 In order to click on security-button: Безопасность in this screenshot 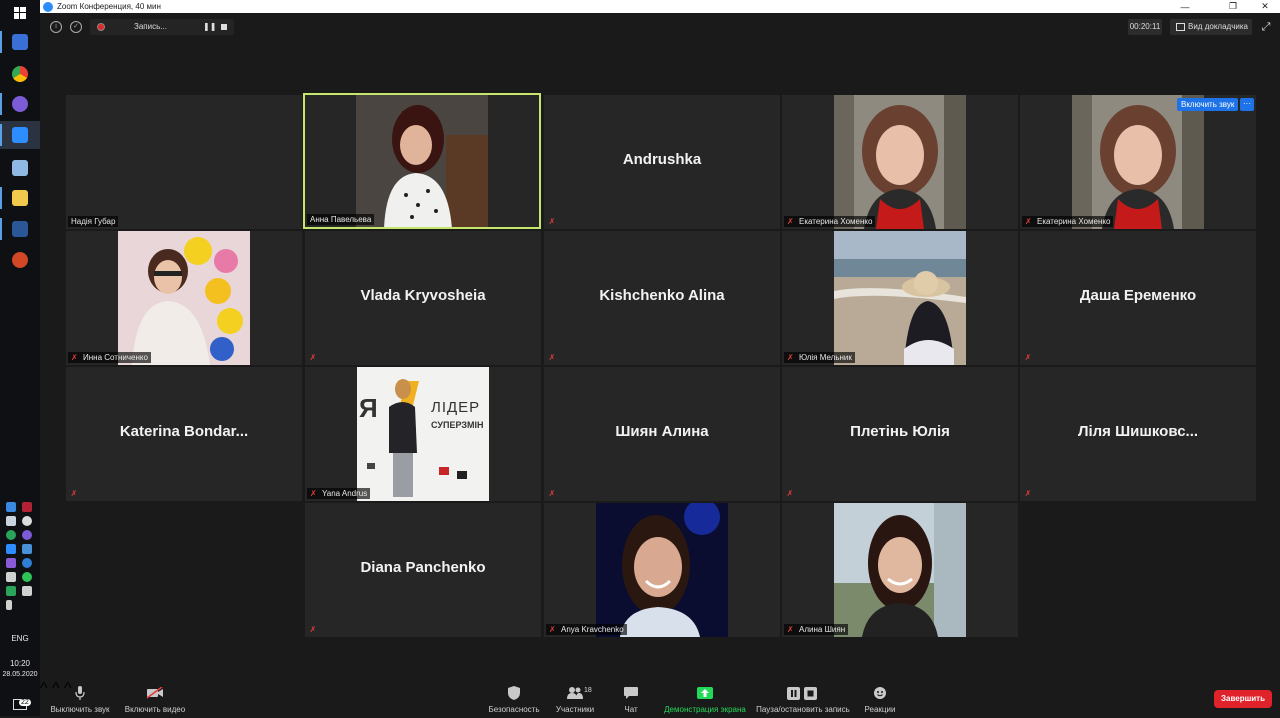, I will do `click(514, 698)`.